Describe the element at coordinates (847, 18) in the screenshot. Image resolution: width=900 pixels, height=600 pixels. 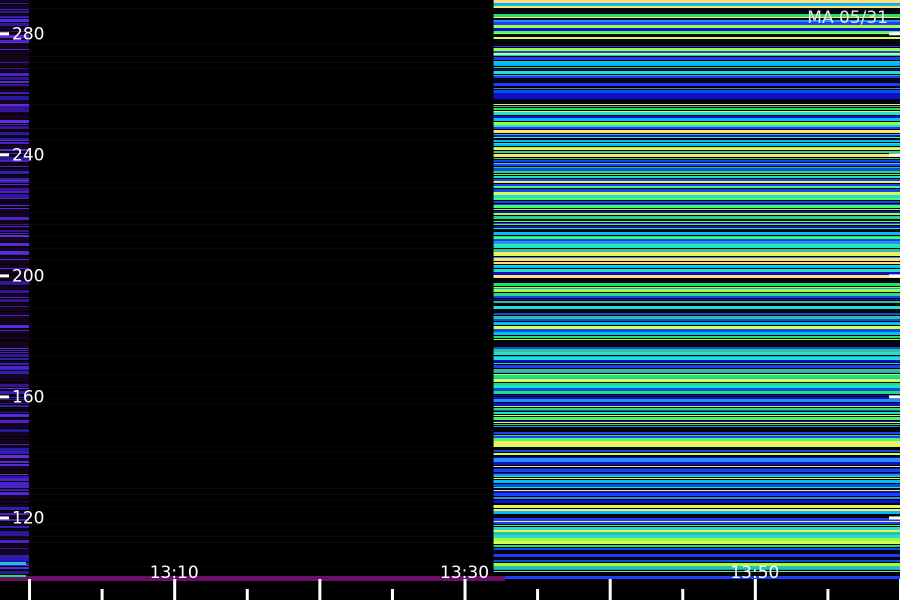
I see `date-stamp: MA 05/31` at that location.